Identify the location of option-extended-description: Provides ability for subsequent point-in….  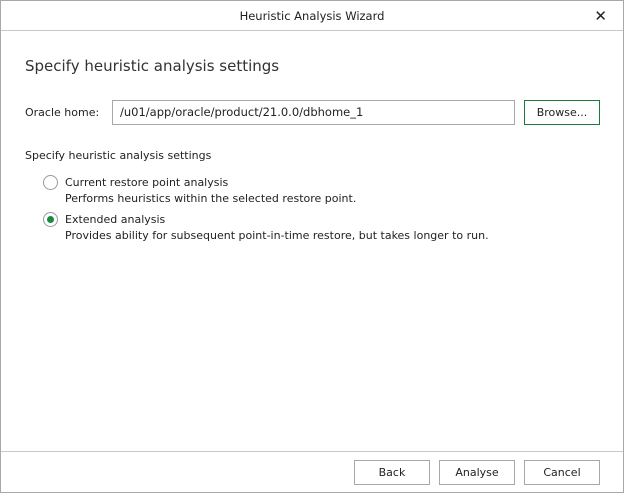
(277, 235).